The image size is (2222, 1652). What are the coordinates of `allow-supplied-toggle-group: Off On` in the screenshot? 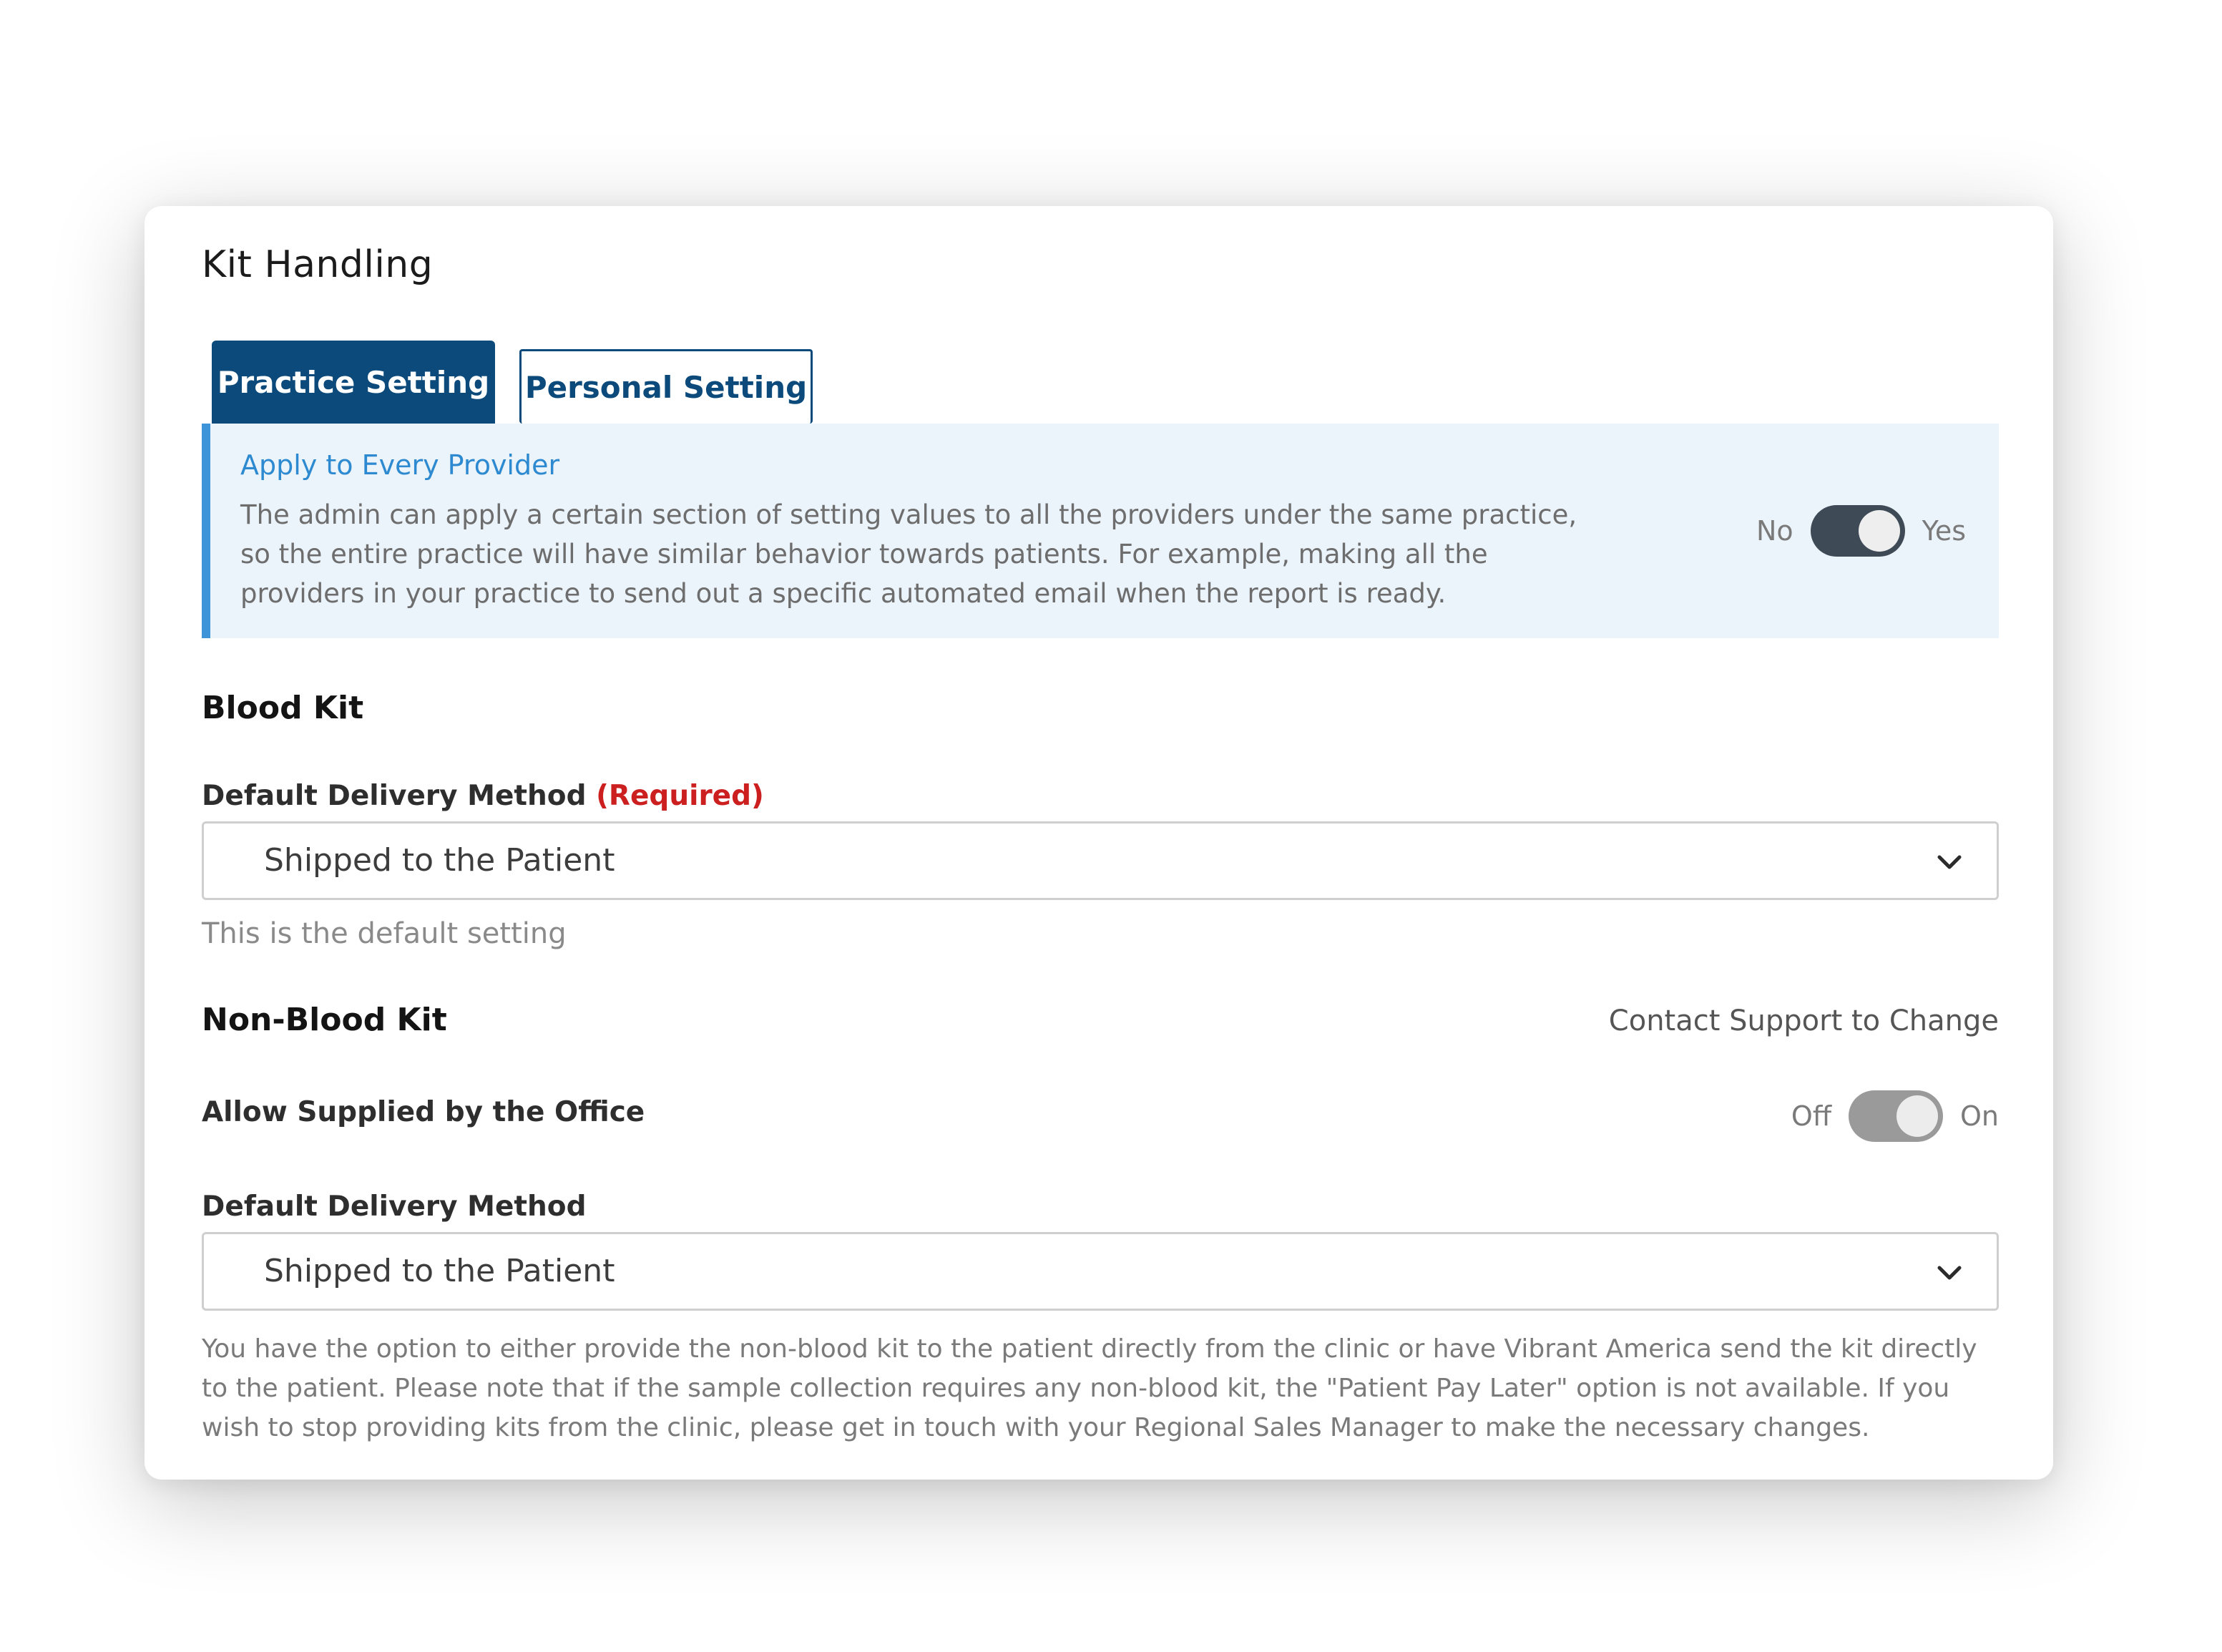 It's located at (1895, 1116).